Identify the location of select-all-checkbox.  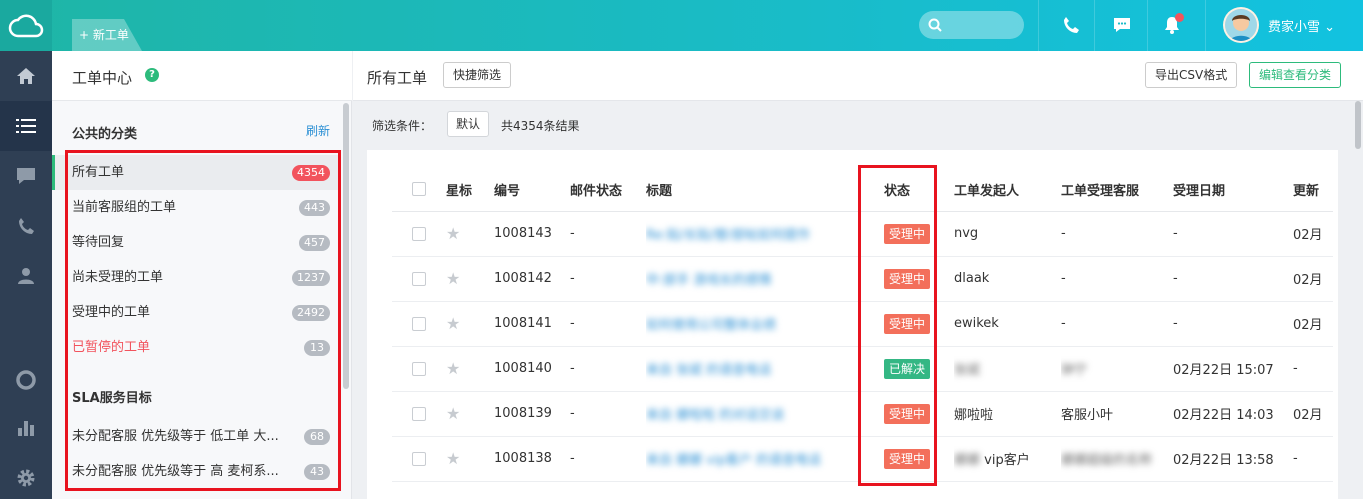
(419, 189).